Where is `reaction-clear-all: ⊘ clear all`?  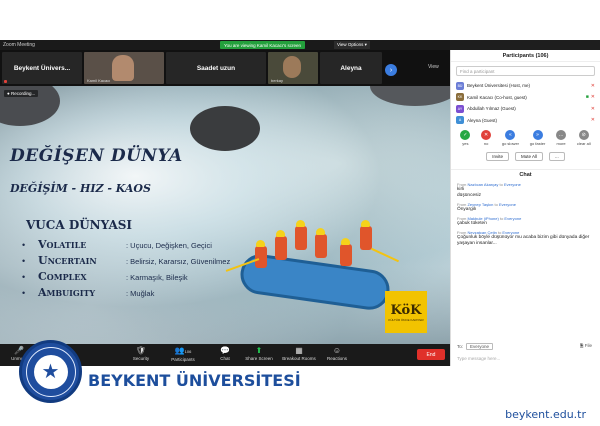 reaction-clear-all: ⊘ clear all is located at coordinates (584, 138).